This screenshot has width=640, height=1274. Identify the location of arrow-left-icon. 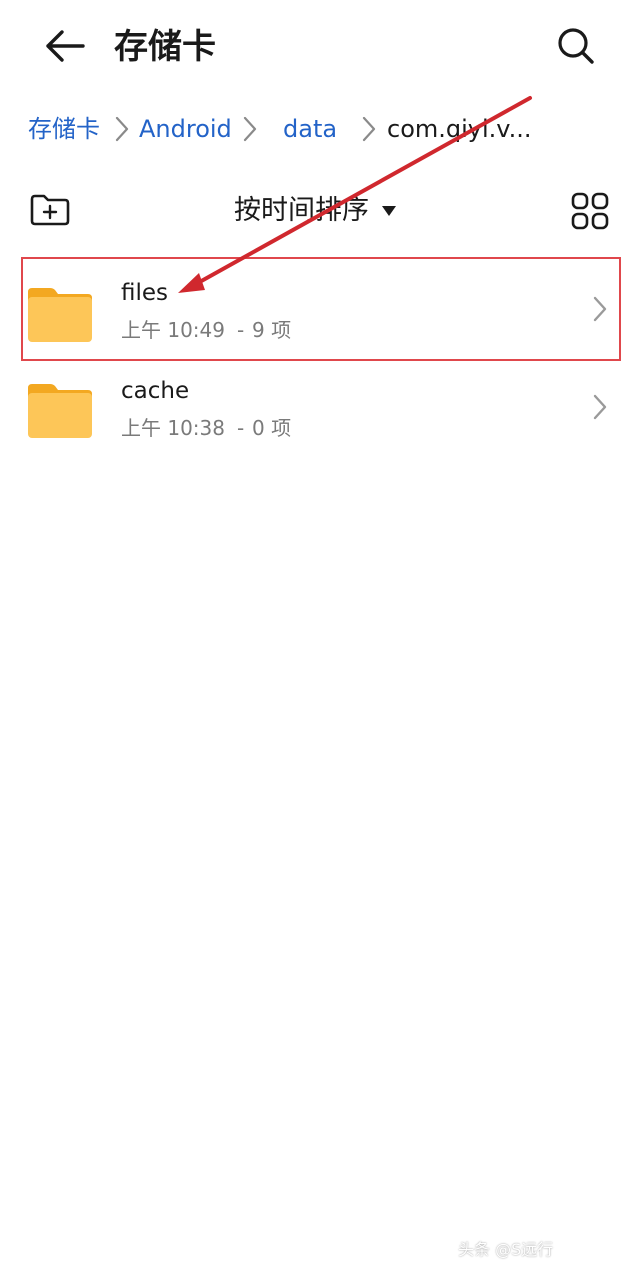
(65, 46).